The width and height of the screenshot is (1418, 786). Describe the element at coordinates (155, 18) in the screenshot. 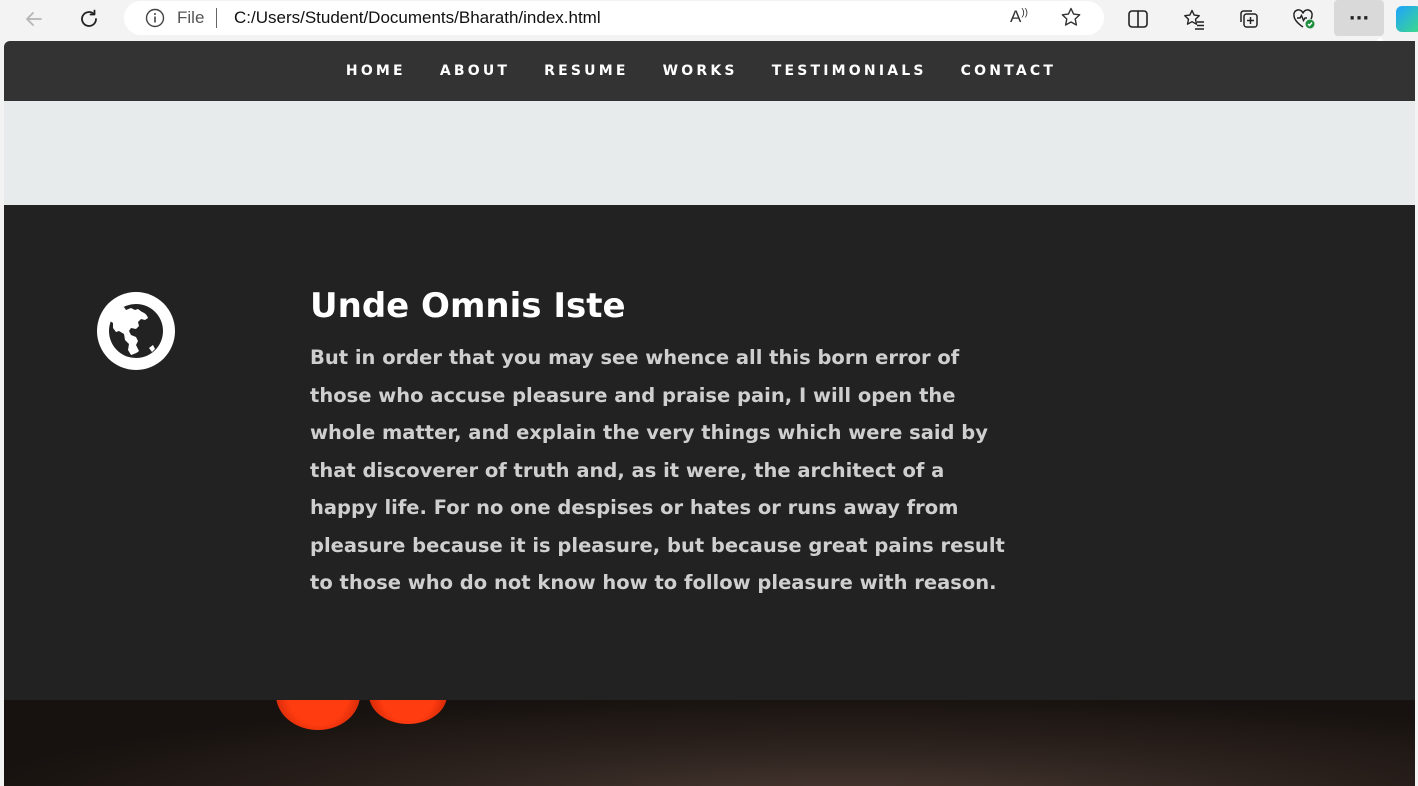

I see `info-icon` at that location.